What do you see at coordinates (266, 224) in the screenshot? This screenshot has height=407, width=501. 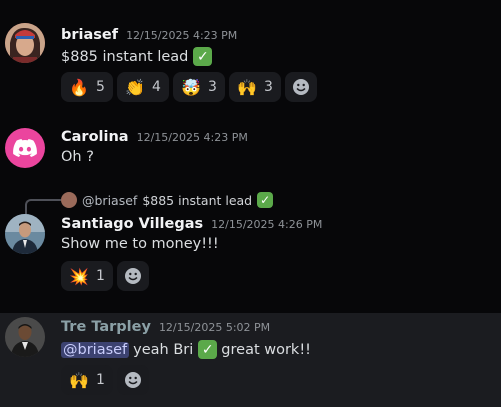 I see `timestamp: 12/15/2025 4:26 PM` at bounding box center [266, 224].